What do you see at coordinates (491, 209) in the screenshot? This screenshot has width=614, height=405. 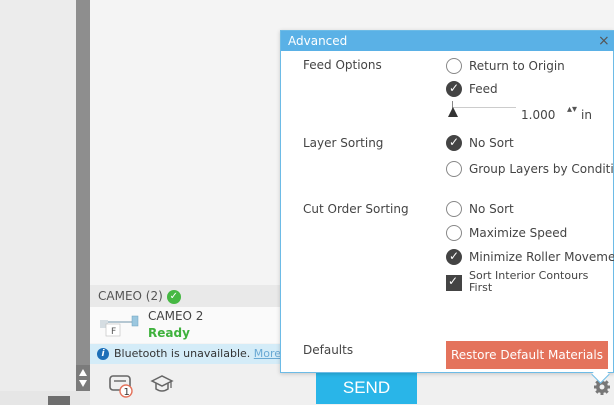 I see `cut-no-sort-label: No Sort` at bounding box center [491, 209].